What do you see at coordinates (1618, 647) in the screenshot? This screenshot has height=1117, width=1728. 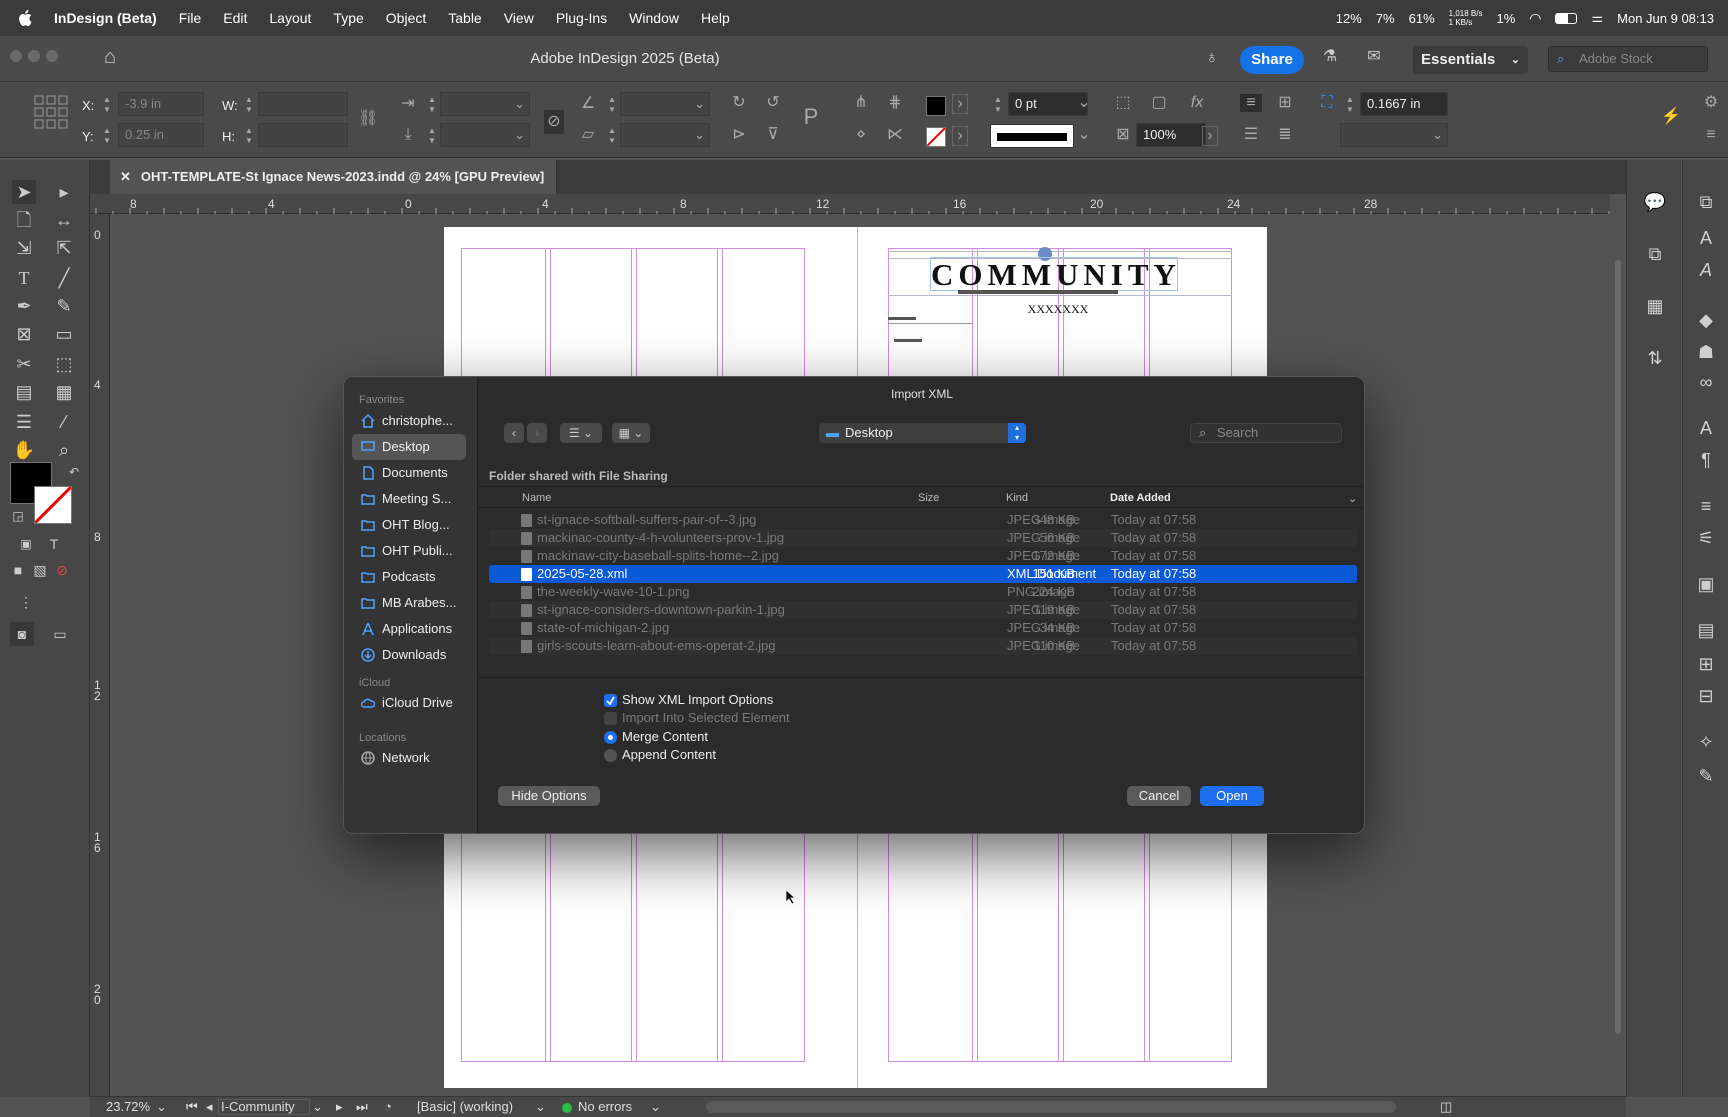 I see `vertical-scrollbar-thumb` at bounding box center [1618, 647].